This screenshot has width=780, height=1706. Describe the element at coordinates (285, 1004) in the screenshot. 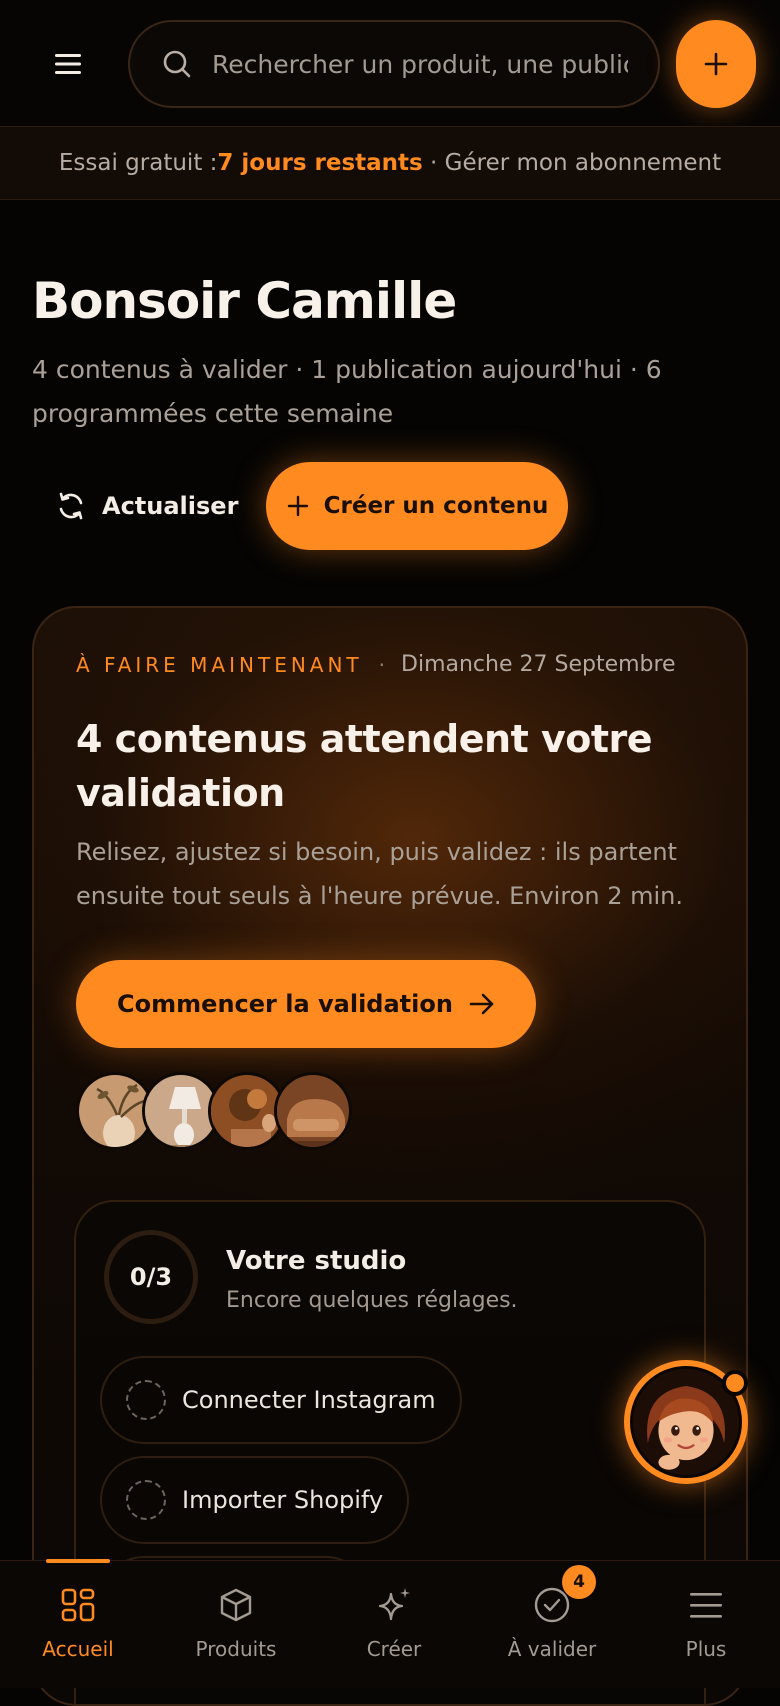

I see `start-validation-label: Commencer la validation` at that location.